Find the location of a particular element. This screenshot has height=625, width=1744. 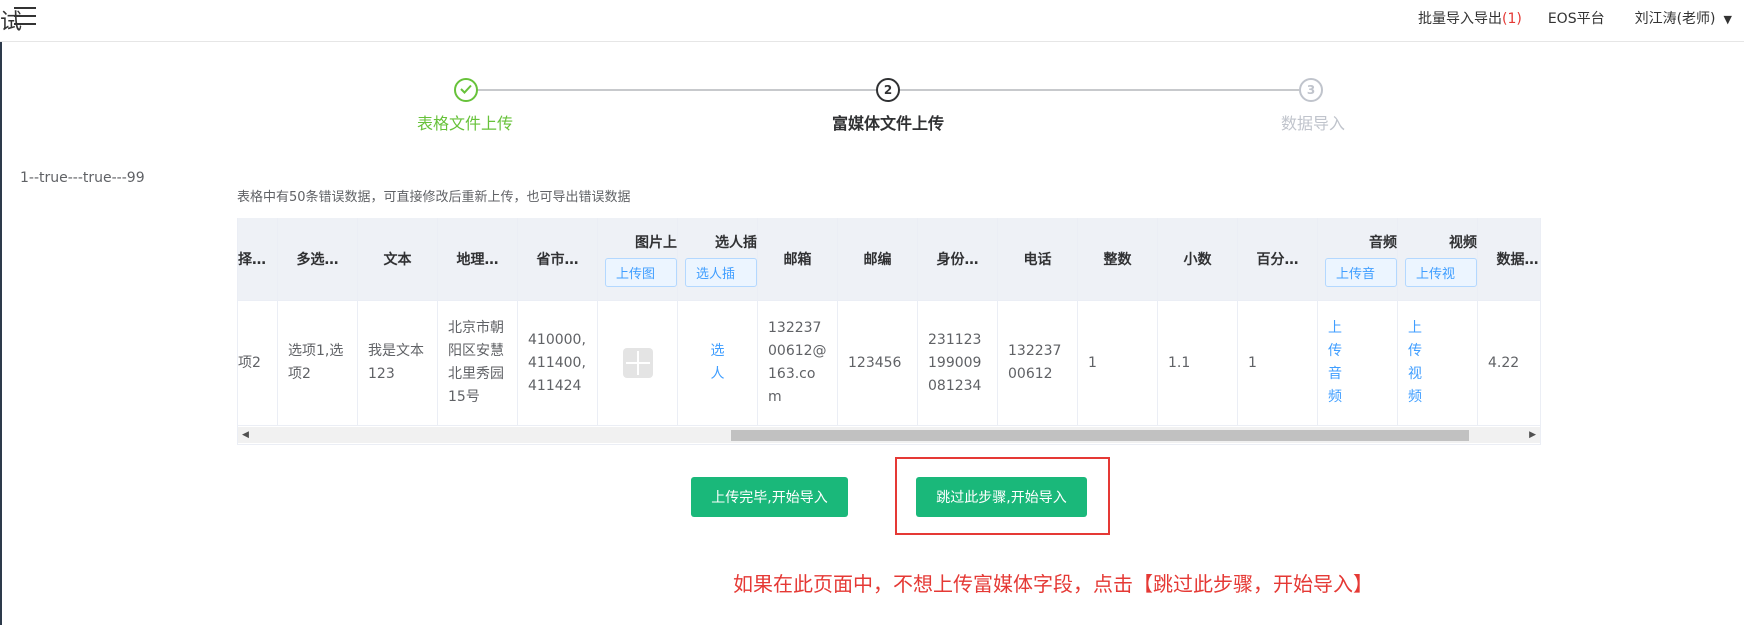

cell-geo: 北京市朝阳区安慧北里秀园15号 is located at coordinates (478, 363).